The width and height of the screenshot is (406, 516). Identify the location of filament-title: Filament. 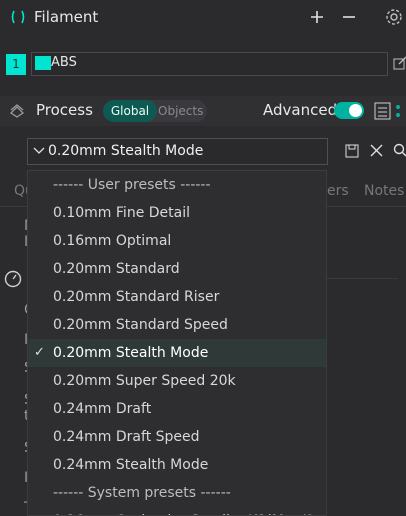
(66, 17).